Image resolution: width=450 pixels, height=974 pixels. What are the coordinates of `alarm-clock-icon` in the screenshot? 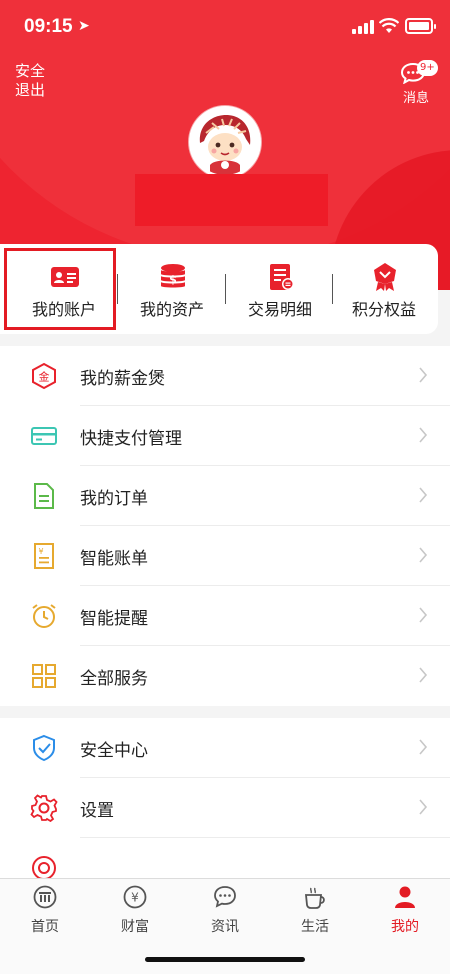 It's located at (44, 616).